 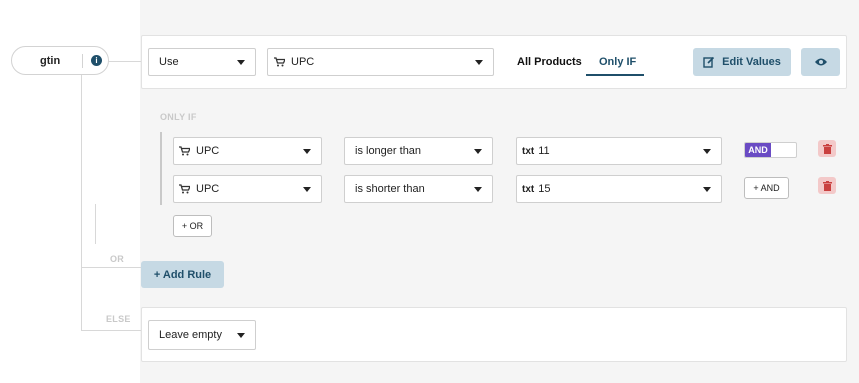 I want to click on add-or-button: + OR, so click(x=192, y=226).